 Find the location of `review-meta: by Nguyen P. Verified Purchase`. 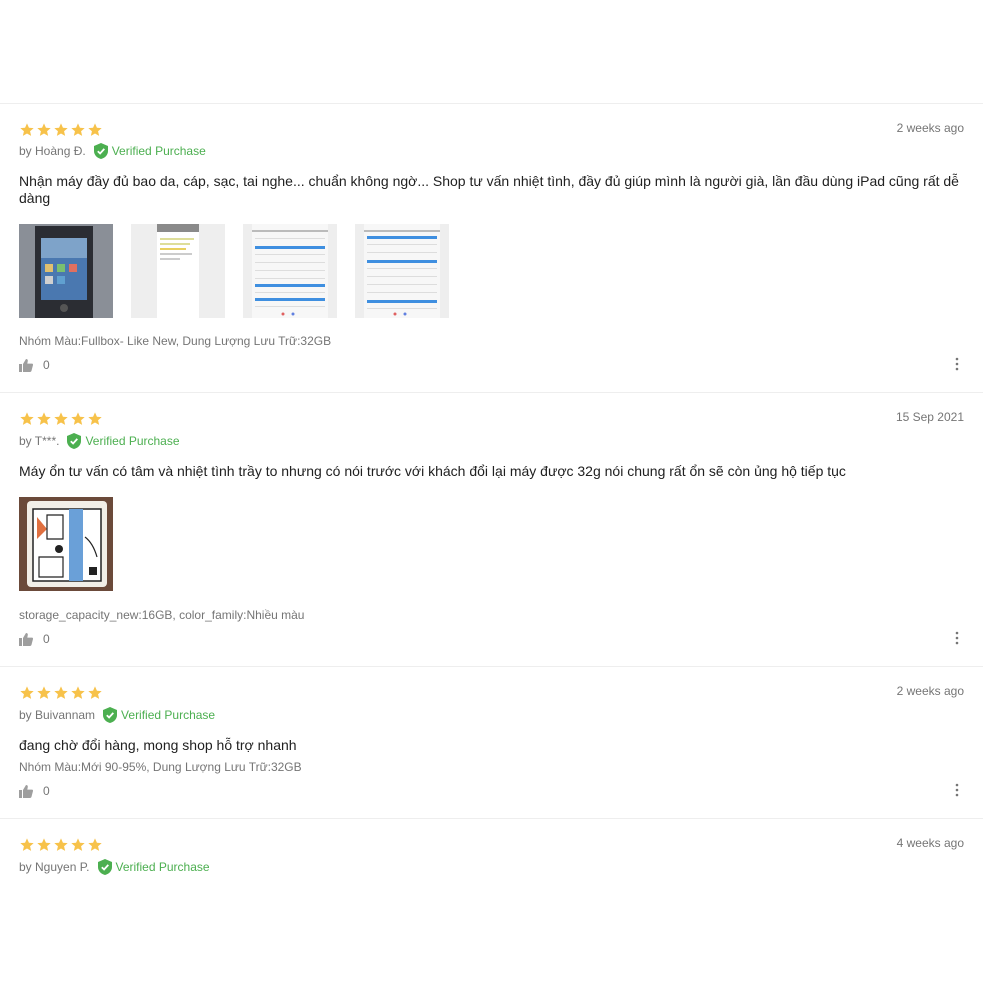

review-meta: by Nguyen P. Verified Purchase is located at coordinates (114, 867).